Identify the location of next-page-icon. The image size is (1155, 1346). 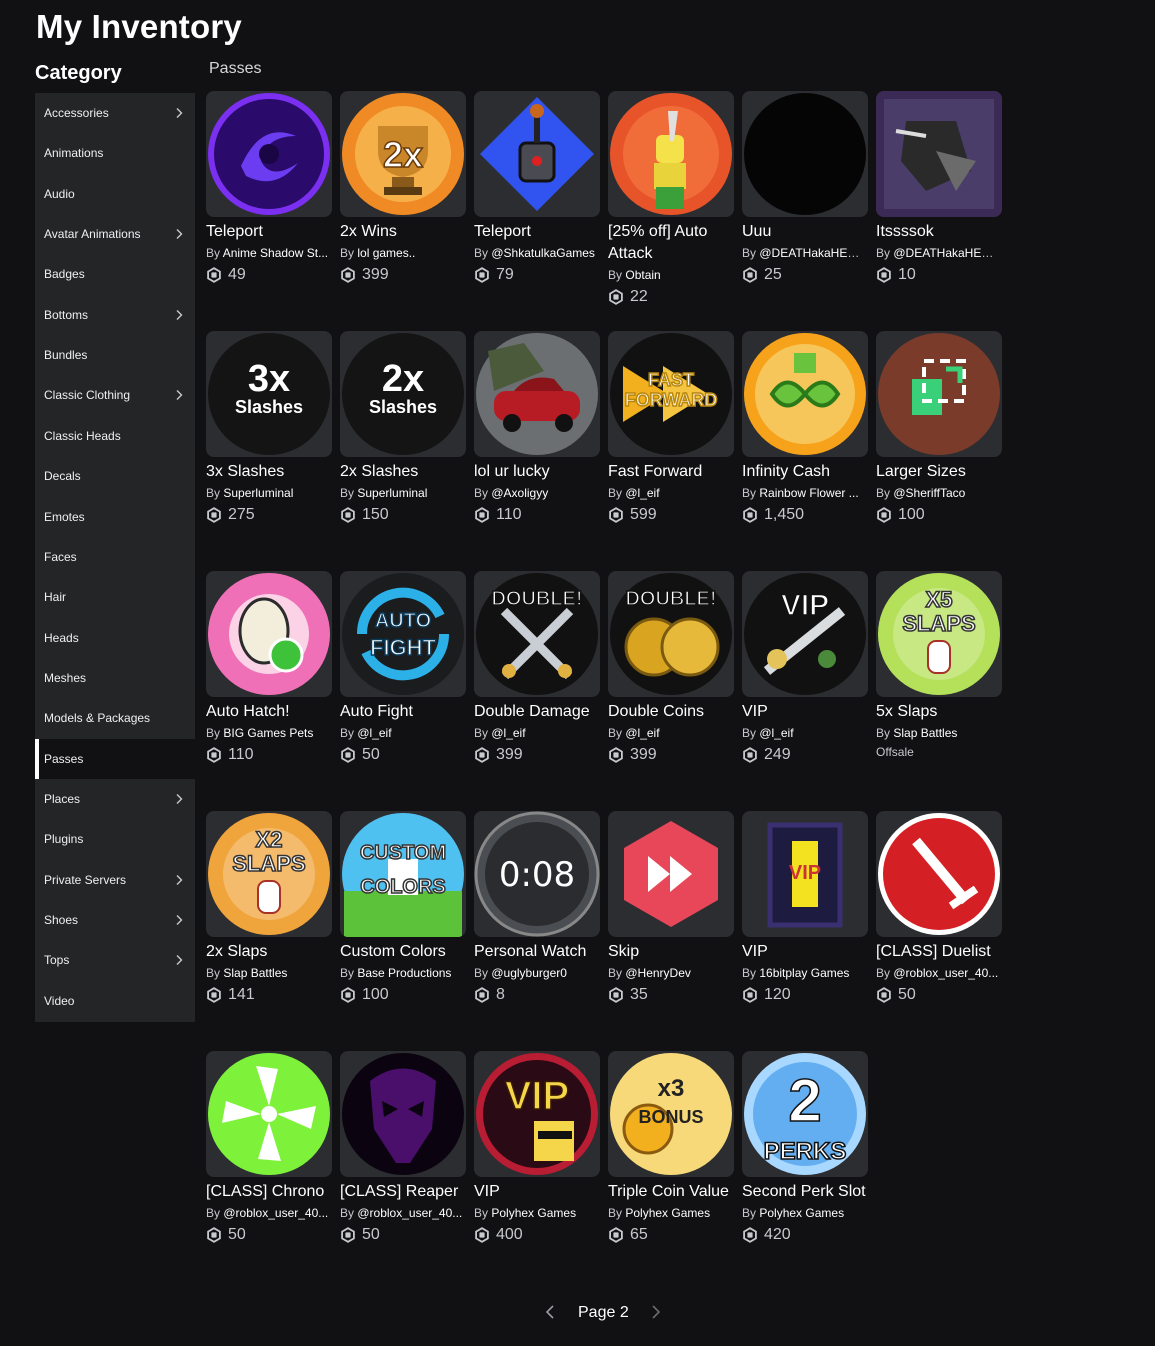
(655, 1312).